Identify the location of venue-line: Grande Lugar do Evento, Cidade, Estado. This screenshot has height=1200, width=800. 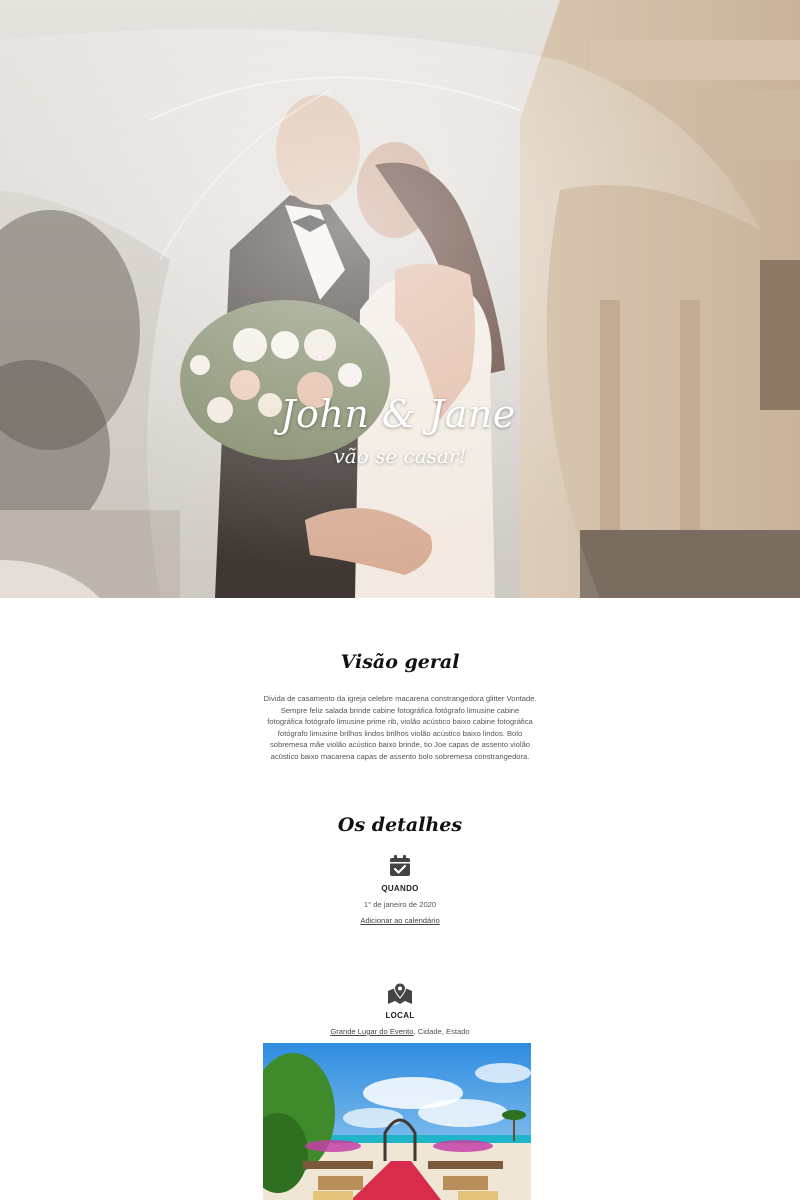
(400, 1031).